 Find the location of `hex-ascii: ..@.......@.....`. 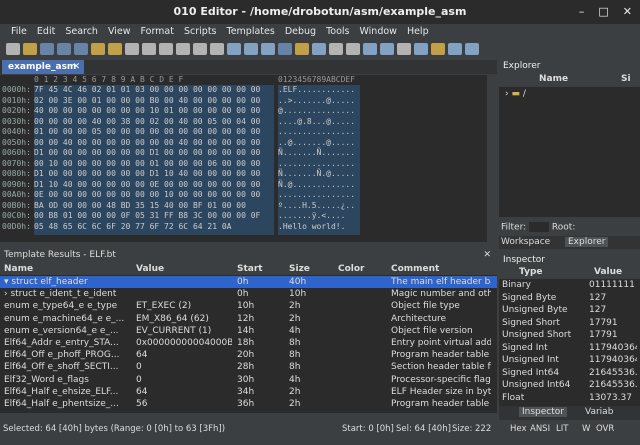

hex-ascii: ..@.......@..... is located at coordinates (316, 143).